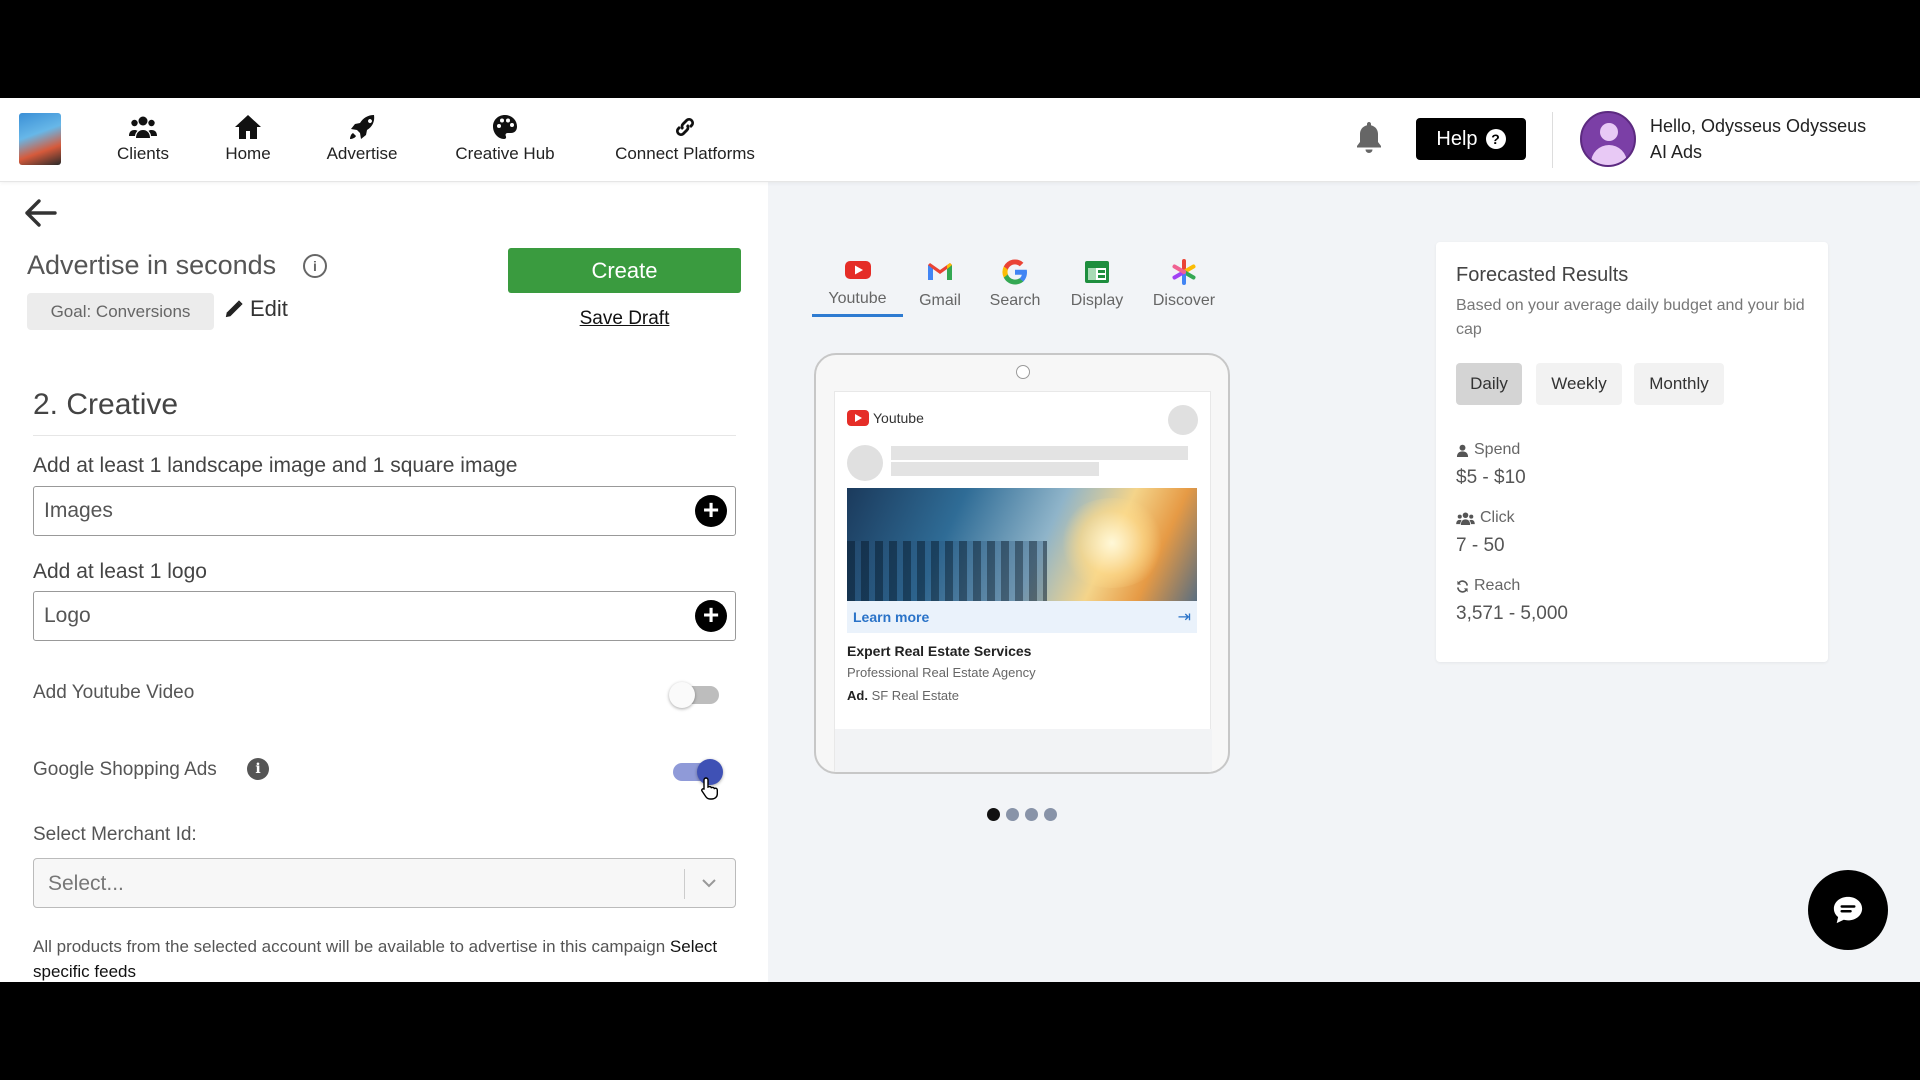 Image resolution: width=1920 pixels, height=1080 pixels. What do you see at coordinates (995, 469) in the screenshot?
I see `placeholder-line` at bounding box center [995, 469].